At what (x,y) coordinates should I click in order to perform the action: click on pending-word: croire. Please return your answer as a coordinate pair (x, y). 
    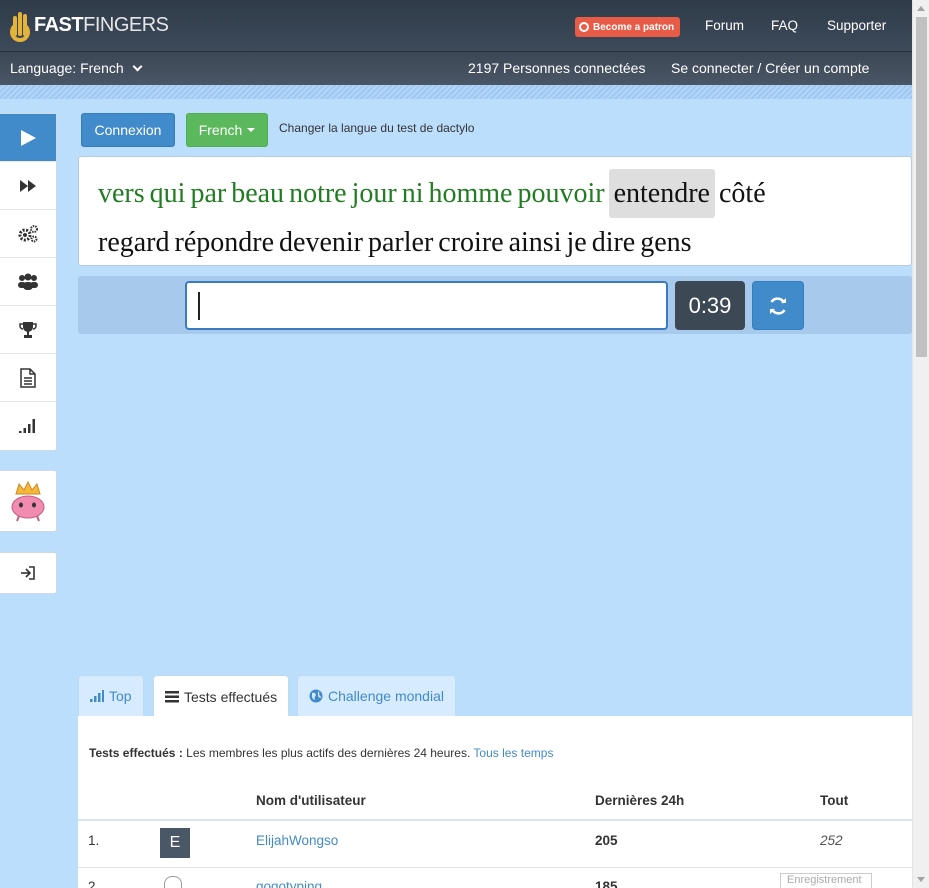
    Looking at the image, I should click on (471, 242).